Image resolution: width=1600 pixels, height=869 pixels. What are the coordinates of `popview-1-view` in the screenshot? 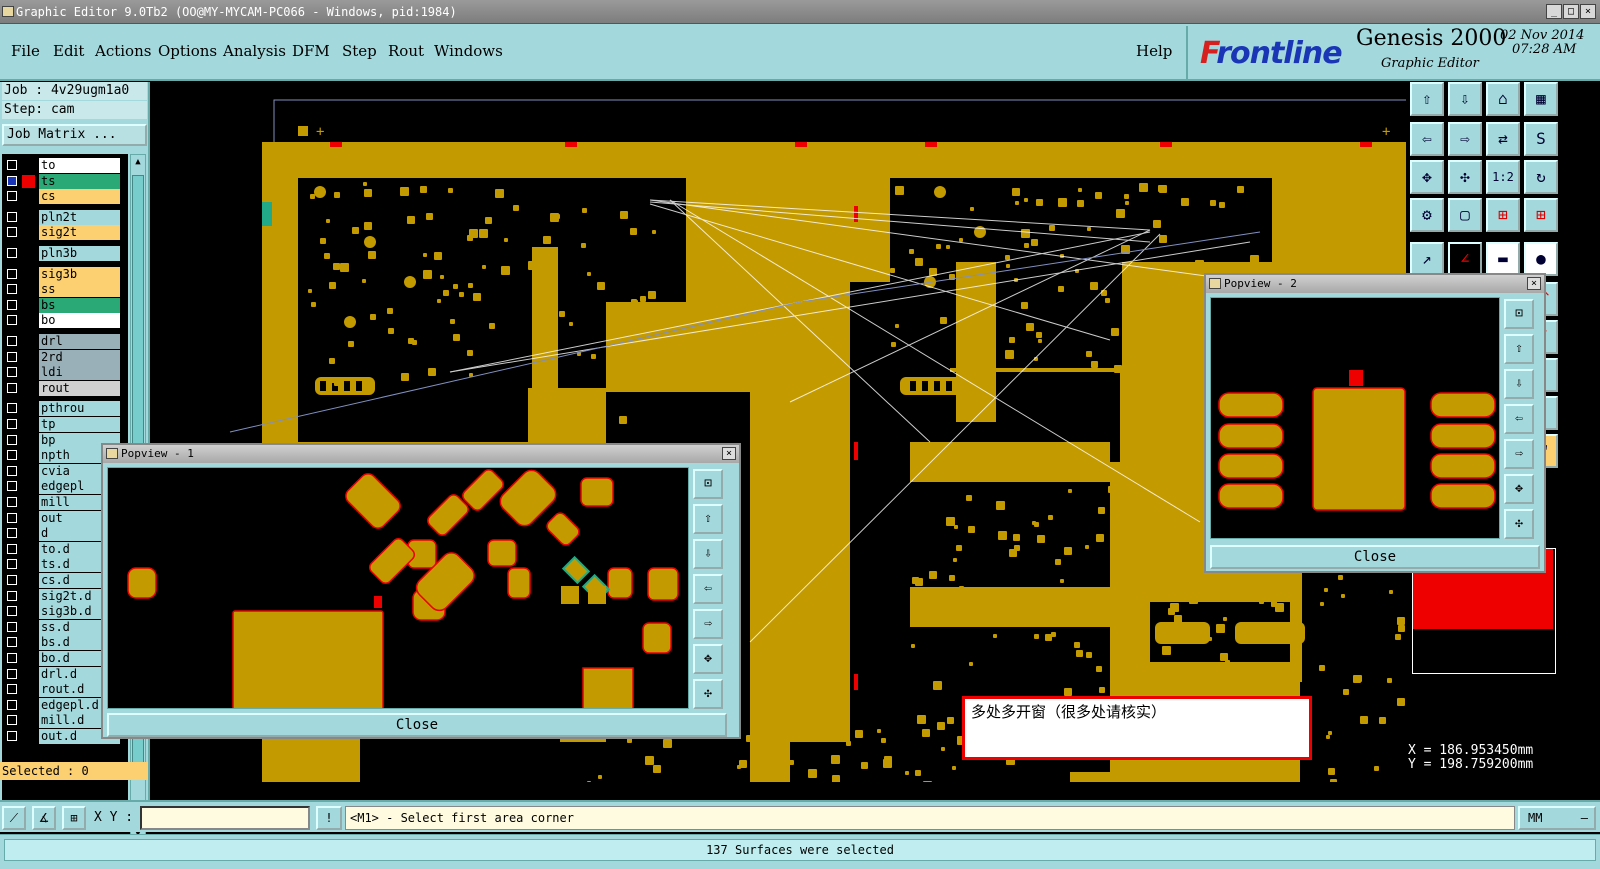 It's located at (398, 588).